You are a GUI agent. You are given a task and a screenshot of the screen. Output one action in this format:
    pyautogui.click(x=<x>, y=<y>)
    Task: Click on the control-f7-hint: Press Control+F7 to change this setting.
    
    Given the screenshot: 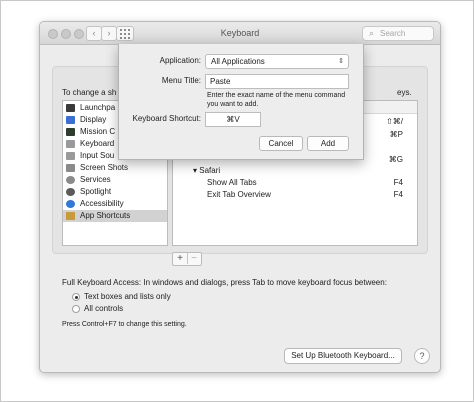 What is the action you would take?
    pyautogui.click(x=124, y=324)
    